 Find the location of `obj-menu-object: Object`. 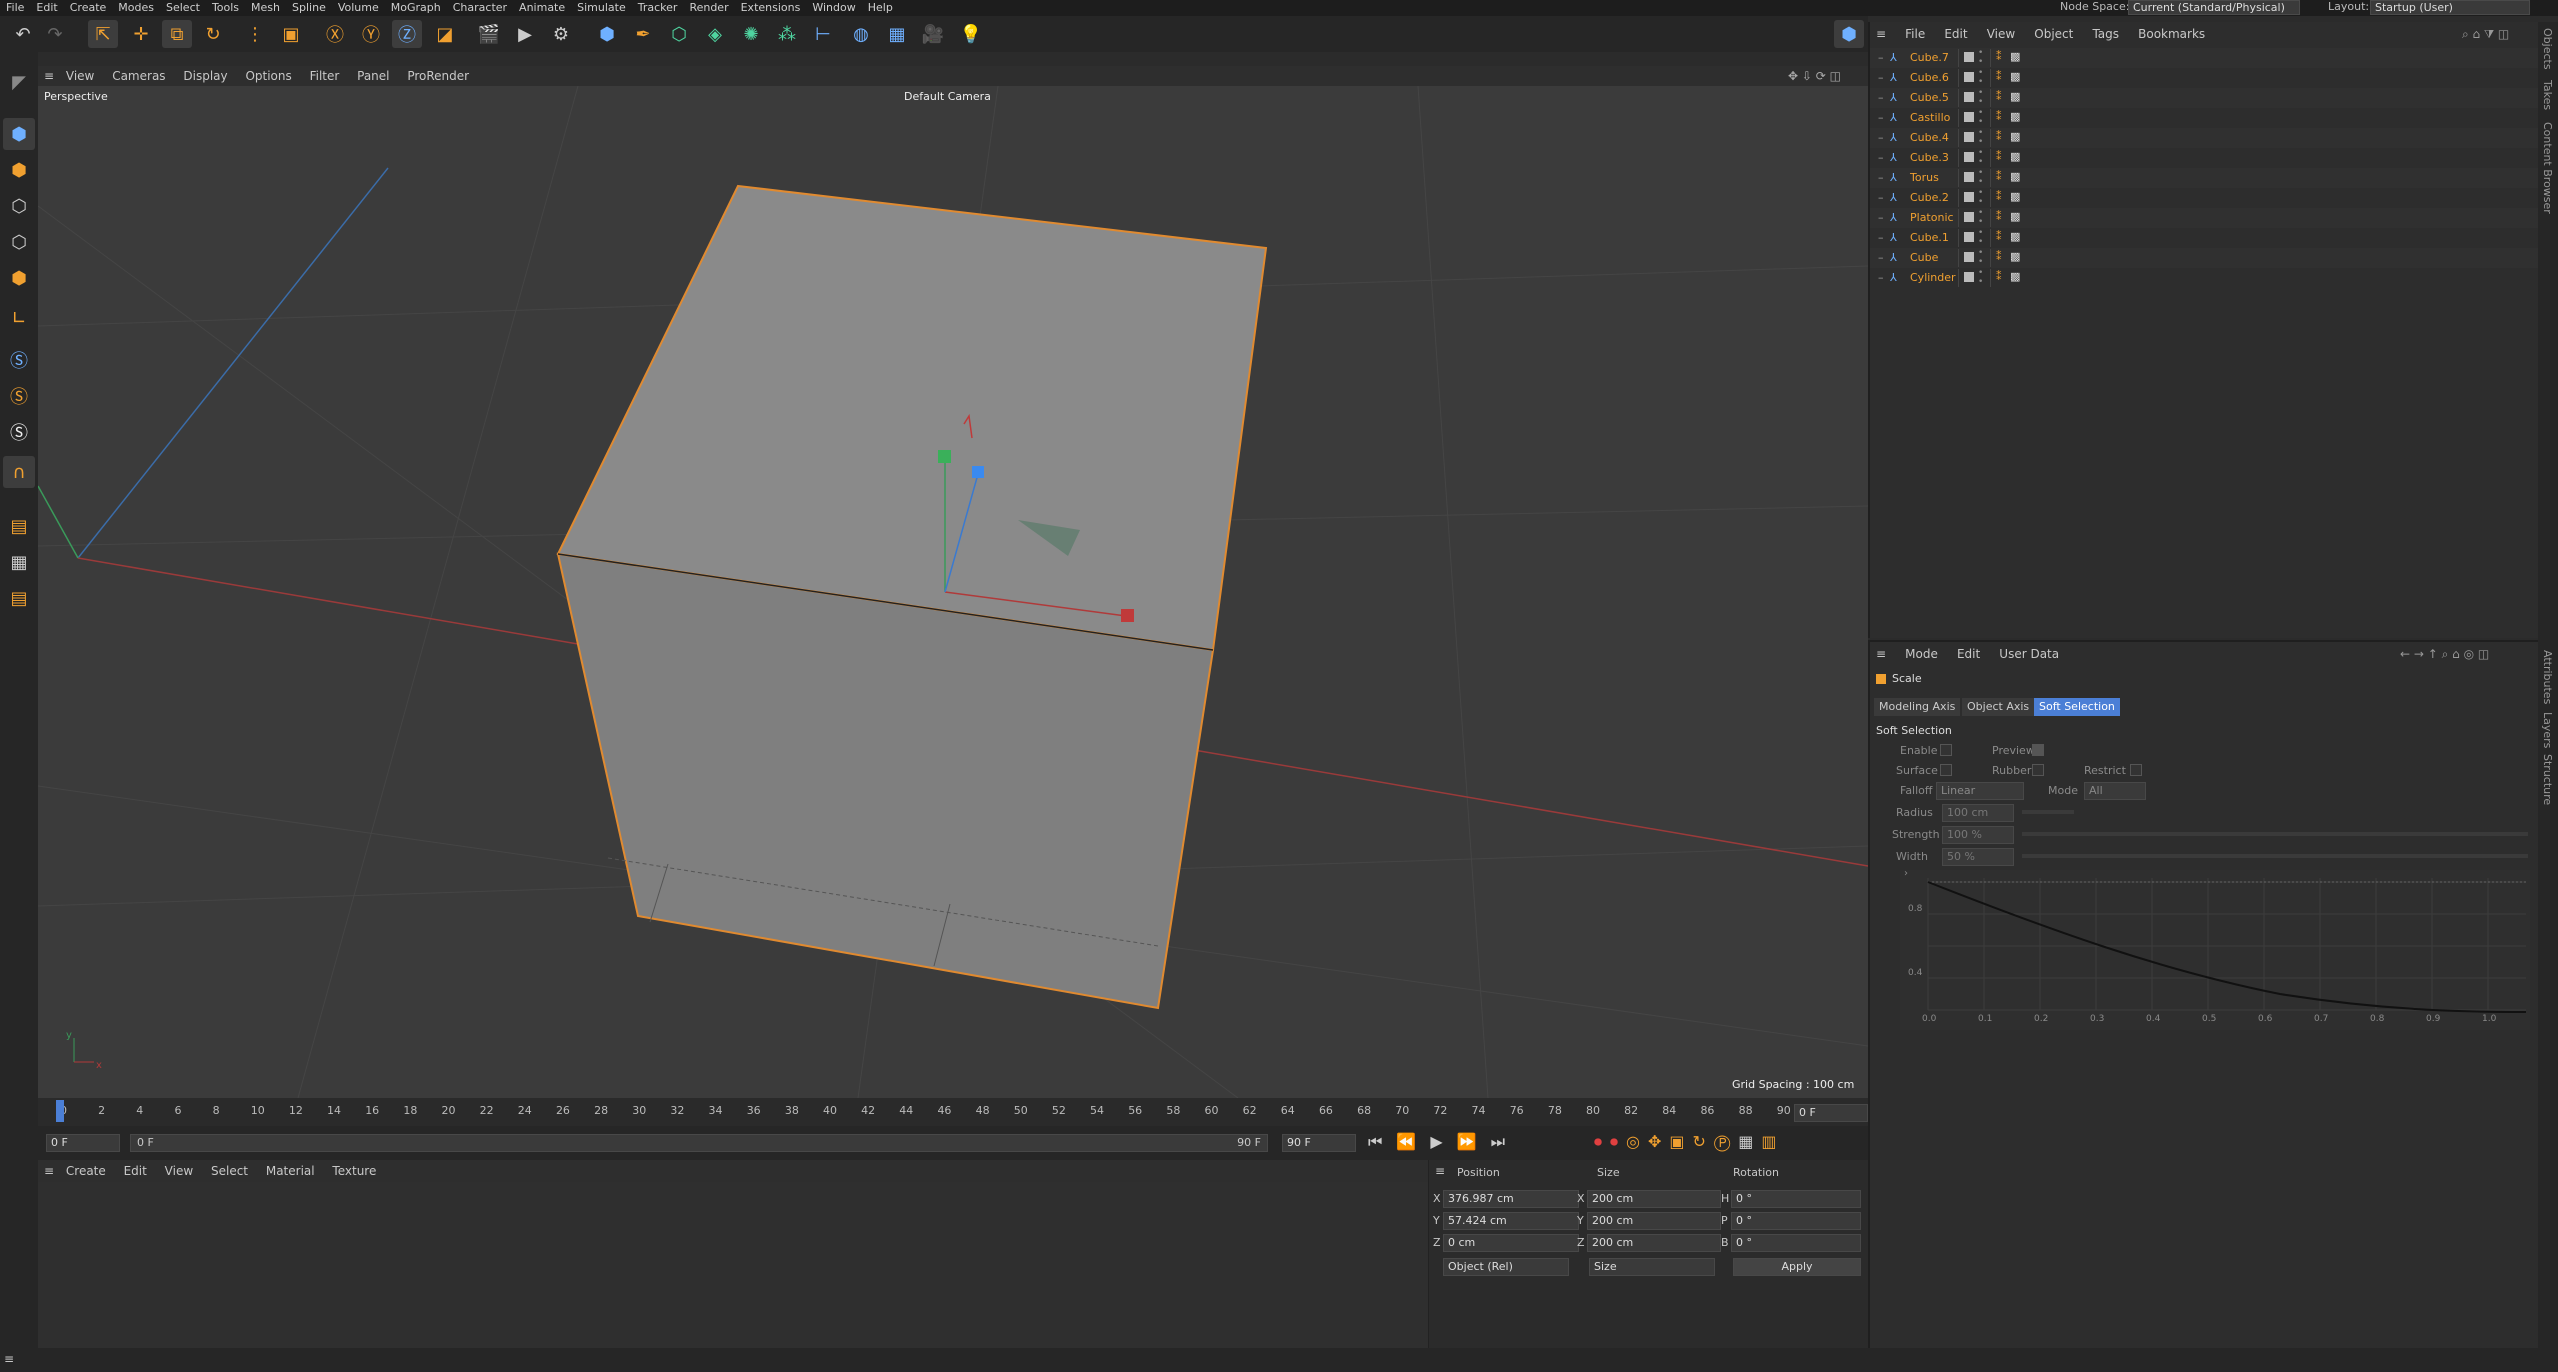

obj-menu-object: Object is located at coordinates (2053, 34).